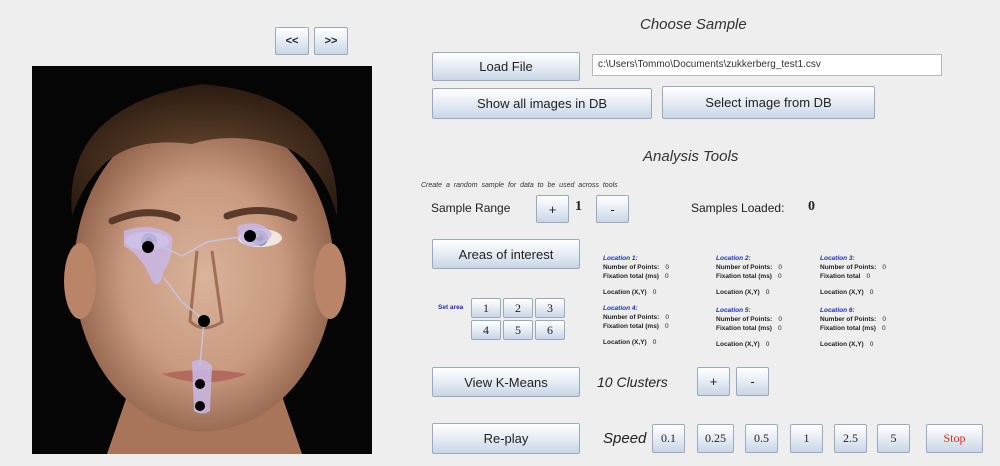  I want to click on location-heading: Location 4:, so click(620, 308).